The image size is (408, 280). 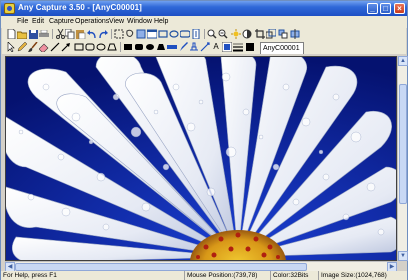 What do you see at coordinates (116, 21) in the screenshot?
I see `menu-view: View` at bounding box center [116, 21].